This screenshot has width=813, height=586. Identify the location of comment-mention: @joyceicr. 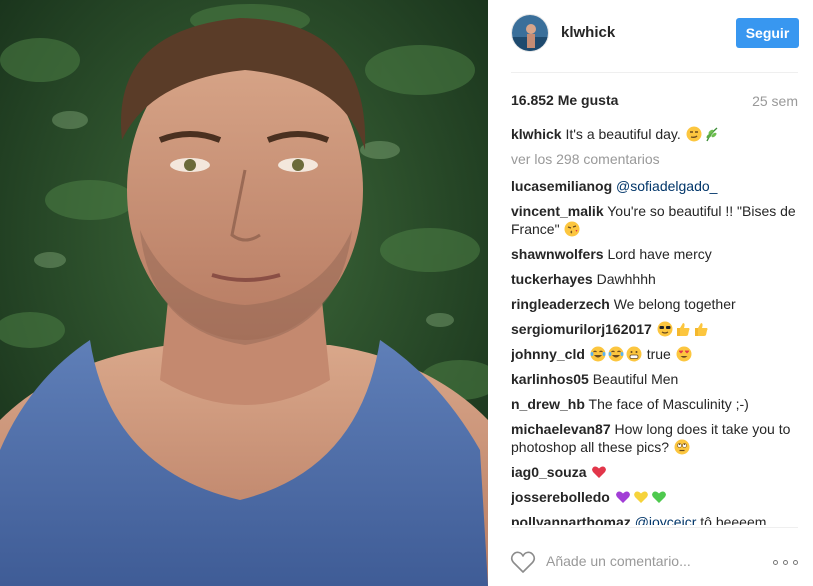
(666, 519).